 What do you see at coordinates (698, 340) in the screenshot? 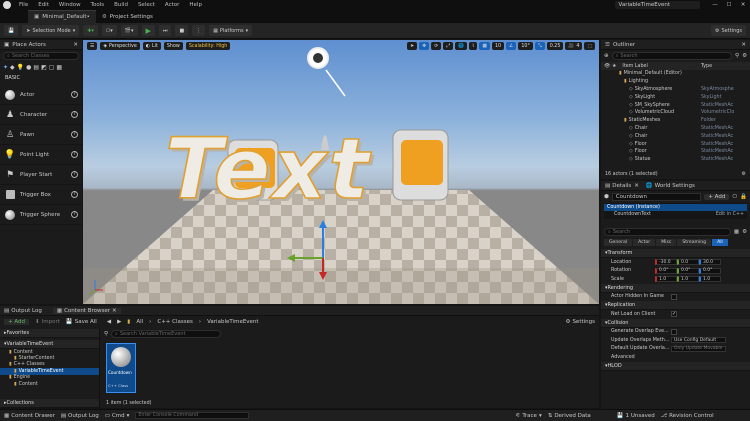
I see `update-overlap-dropdown: Use Config Default` at bounding box center [698, 340].